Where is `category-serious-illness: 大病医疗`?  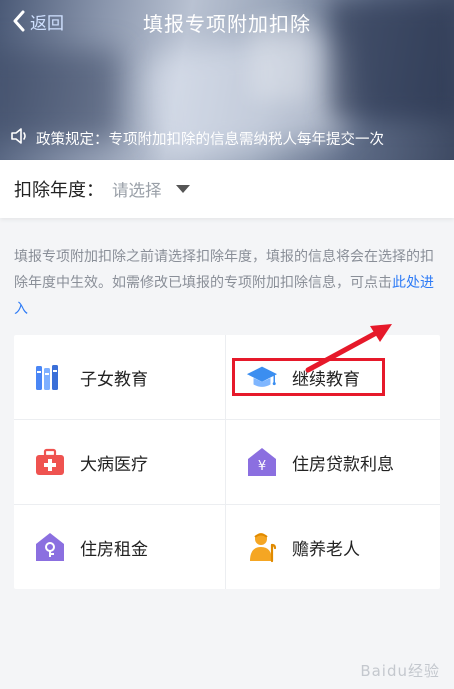 category-serious-illness: 大病医疗 is located at coordinates (120, 462).